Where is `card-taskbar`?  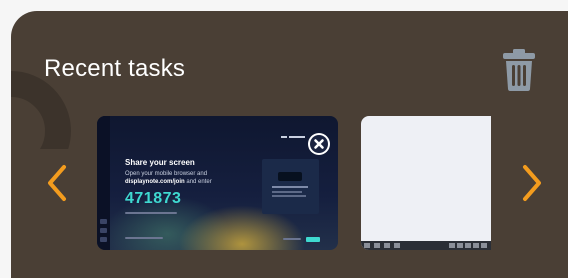
card-taskbar is located at coordinates (426, 245).